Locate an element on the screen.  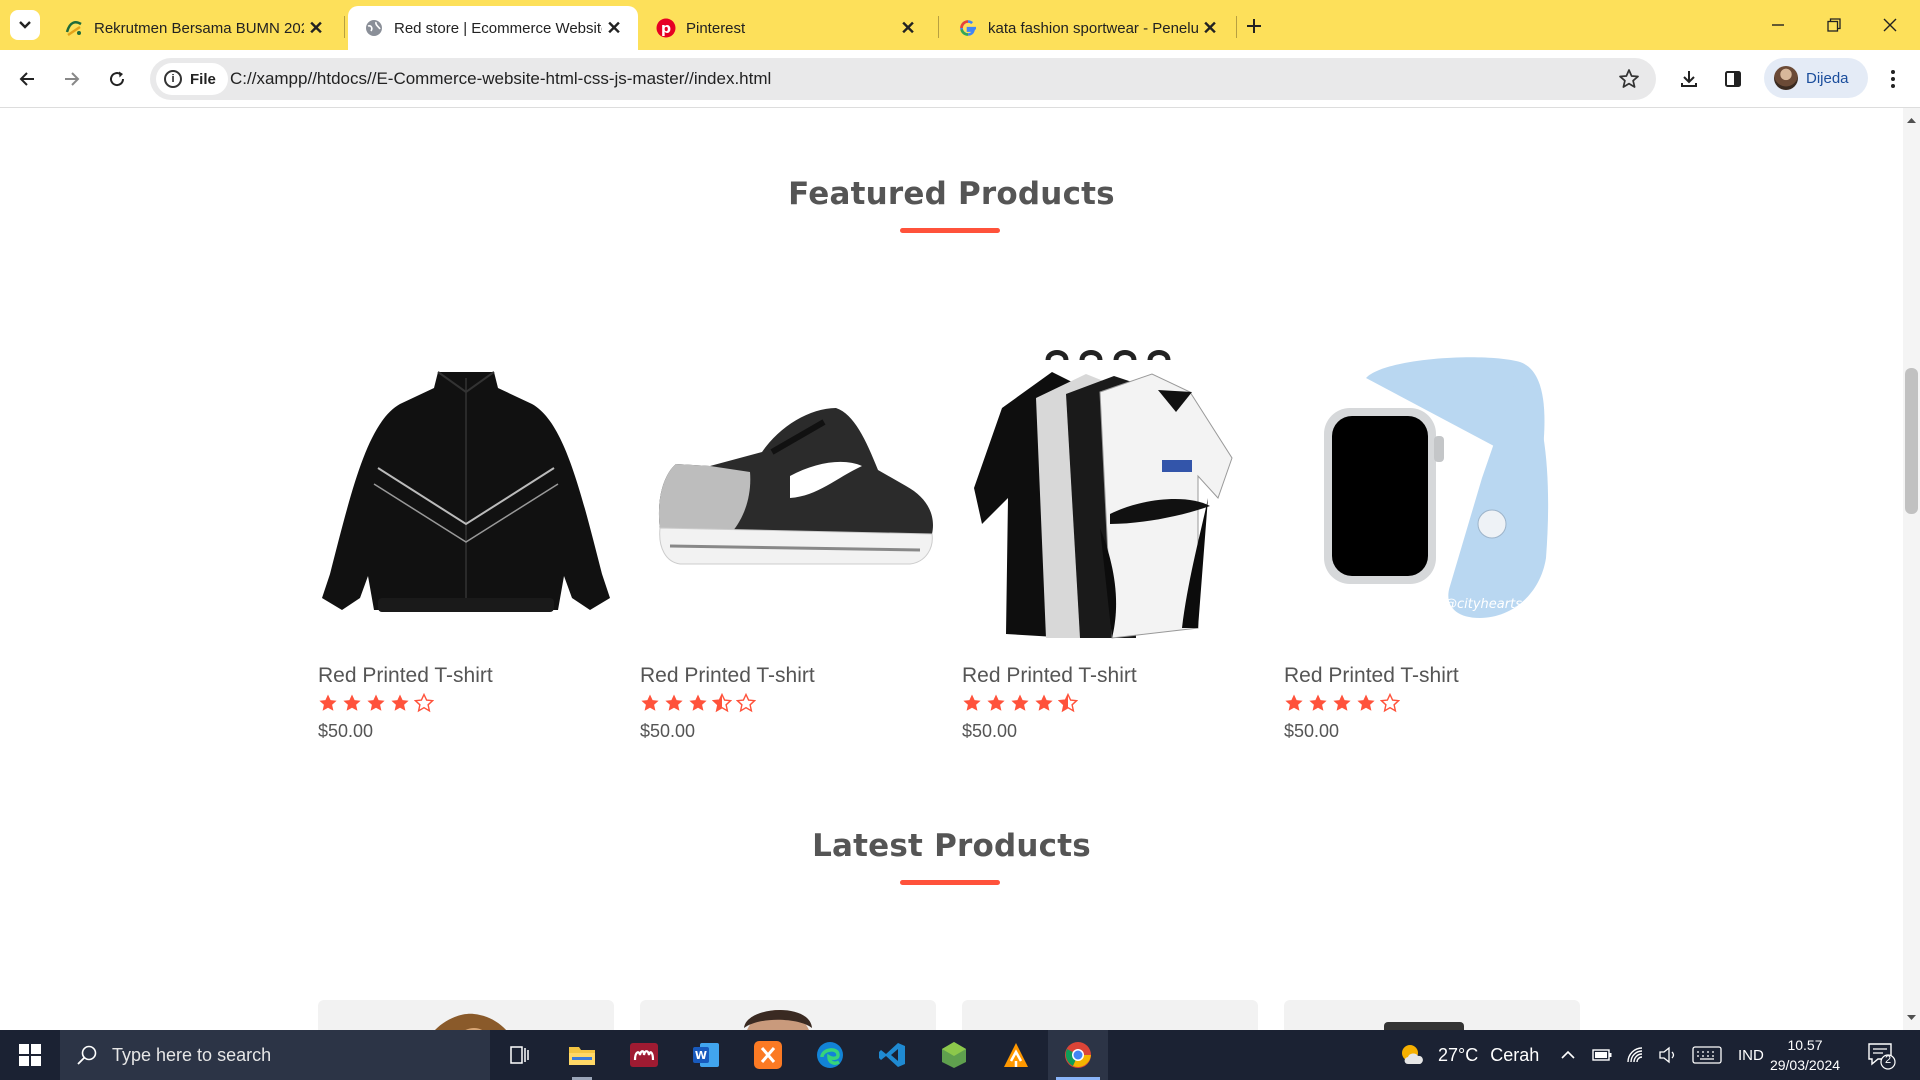
site-info-chip: i File is located at coordinates (192, 79).